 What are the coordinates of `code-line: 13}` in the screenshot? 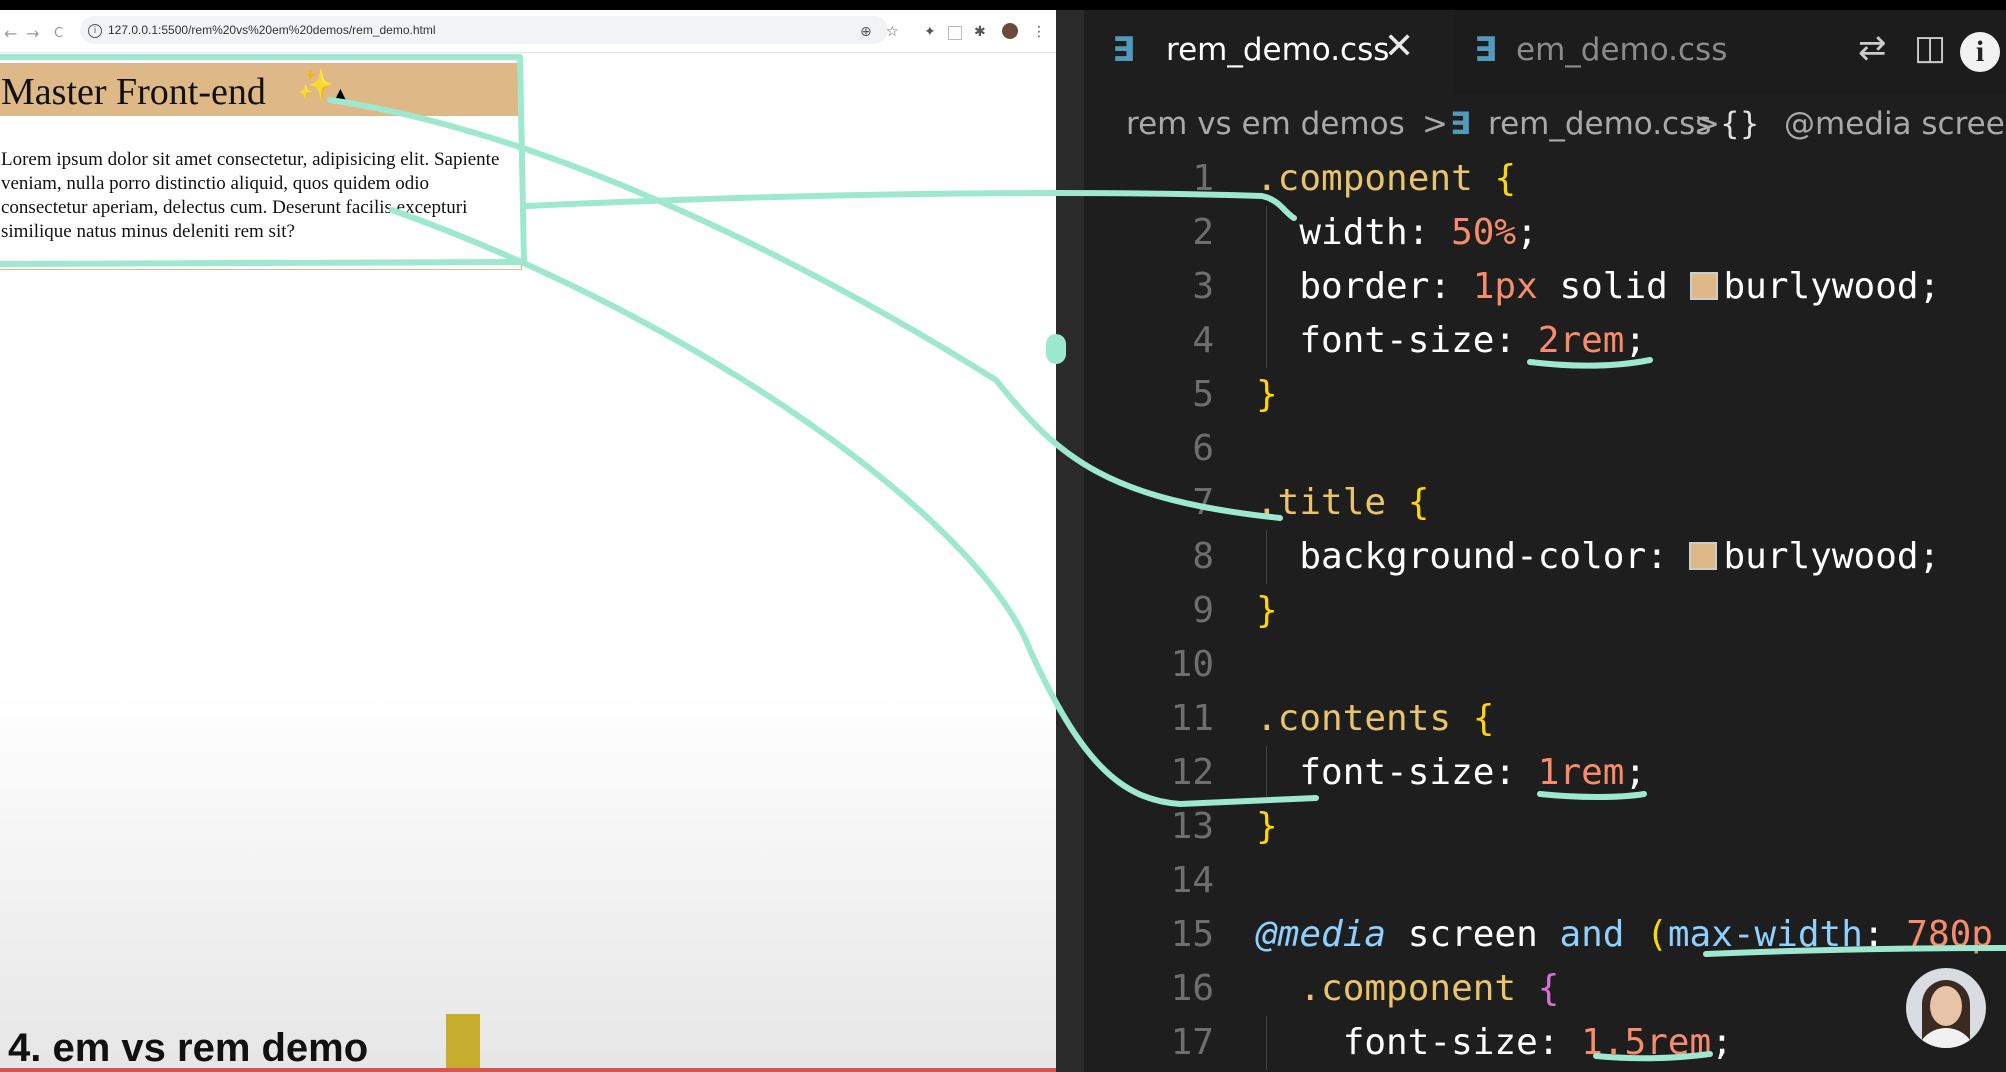 It's located at (1545, 827).